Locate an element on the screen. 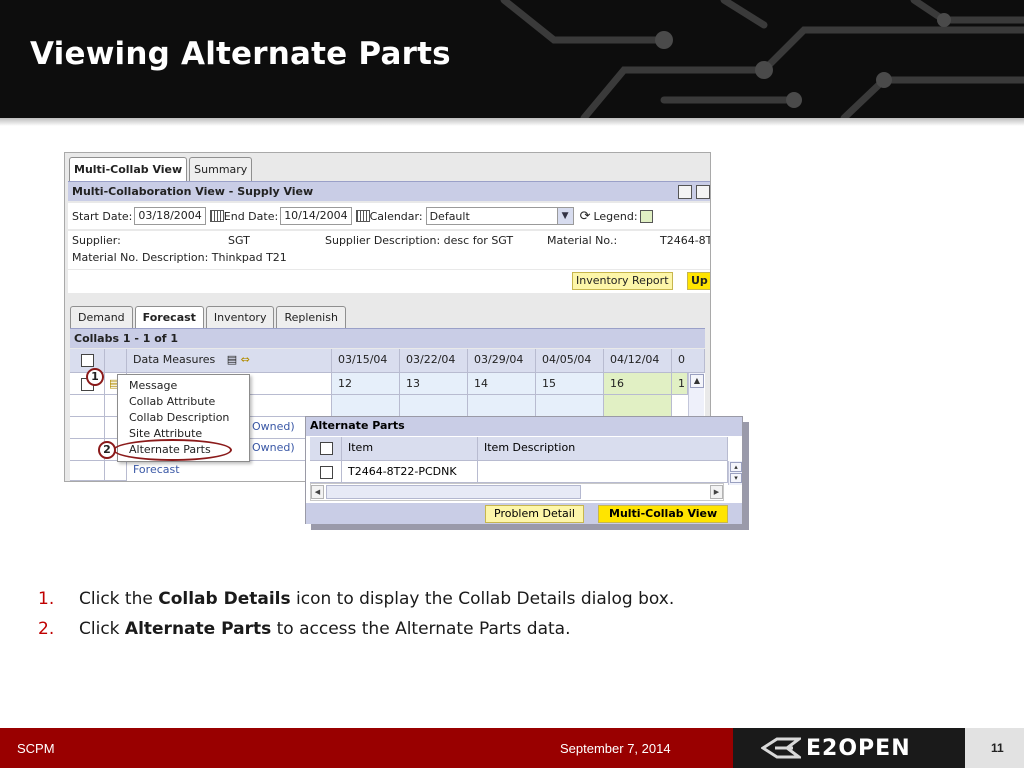 The width and height of the screenshot is (1024, 768). step-number: 2. is located at coordinates (46, 629).